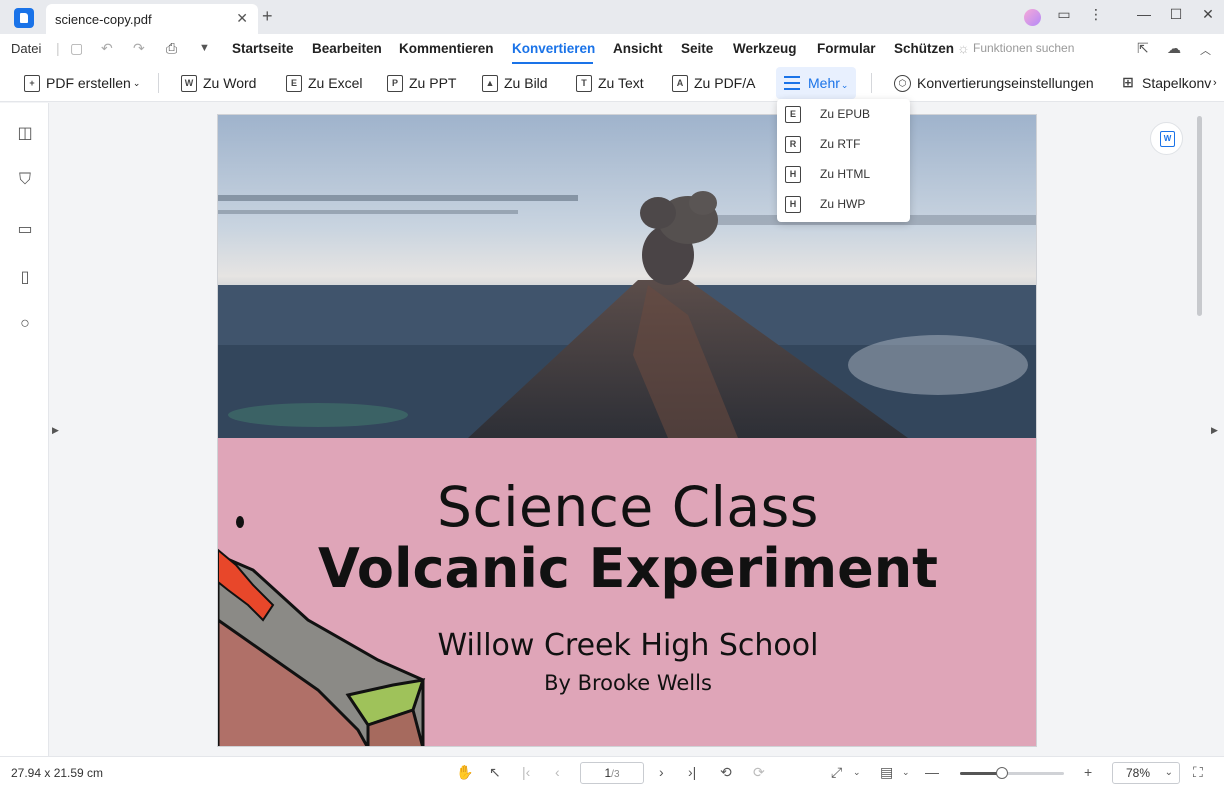  What do you see at coordinates (932, 772) in the screenshot?
I see `zoom-out-icon: —` at bounding box center [932, 772].